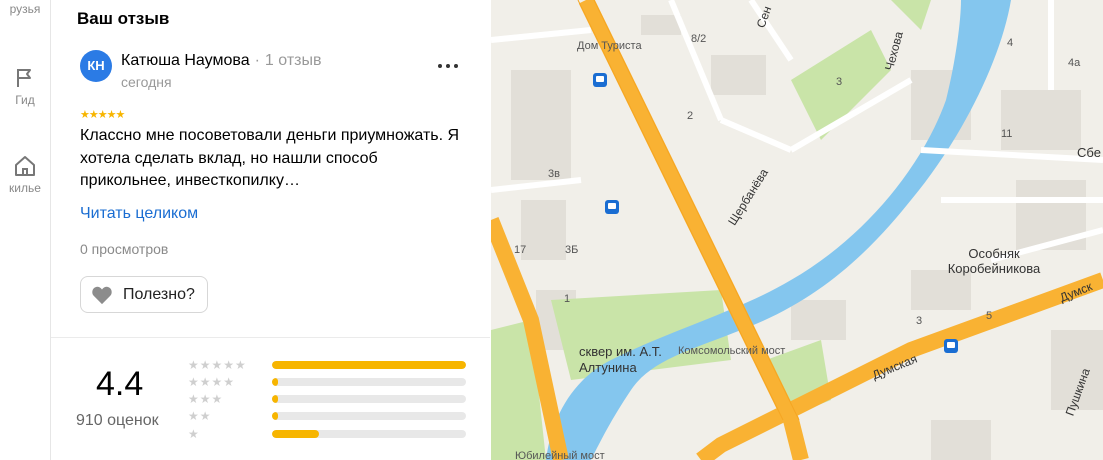 This screenshot has width=1103, height=460. I want to click on avatar: КН, so click(96, 66).